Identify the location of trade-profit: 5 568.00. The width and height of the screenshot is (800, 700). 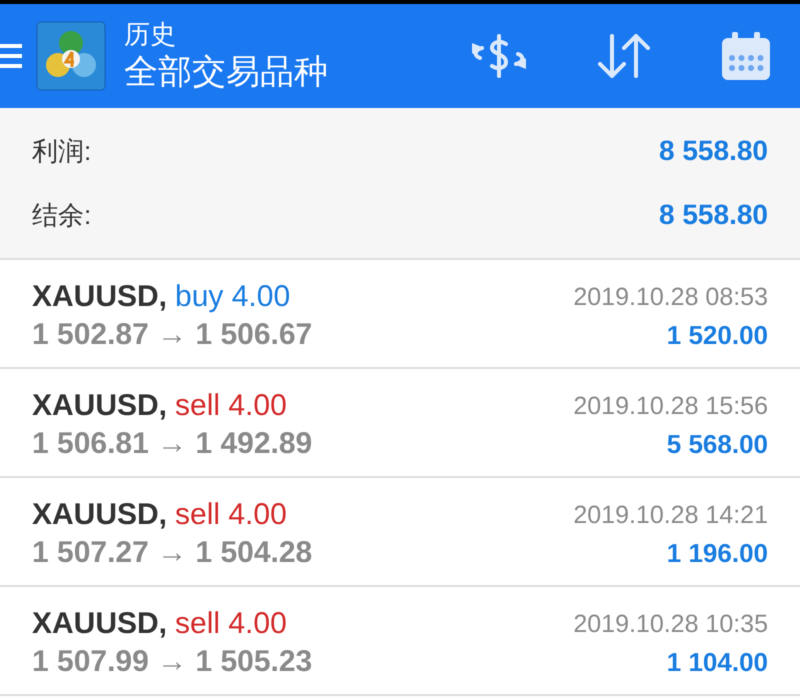
(717, 444).